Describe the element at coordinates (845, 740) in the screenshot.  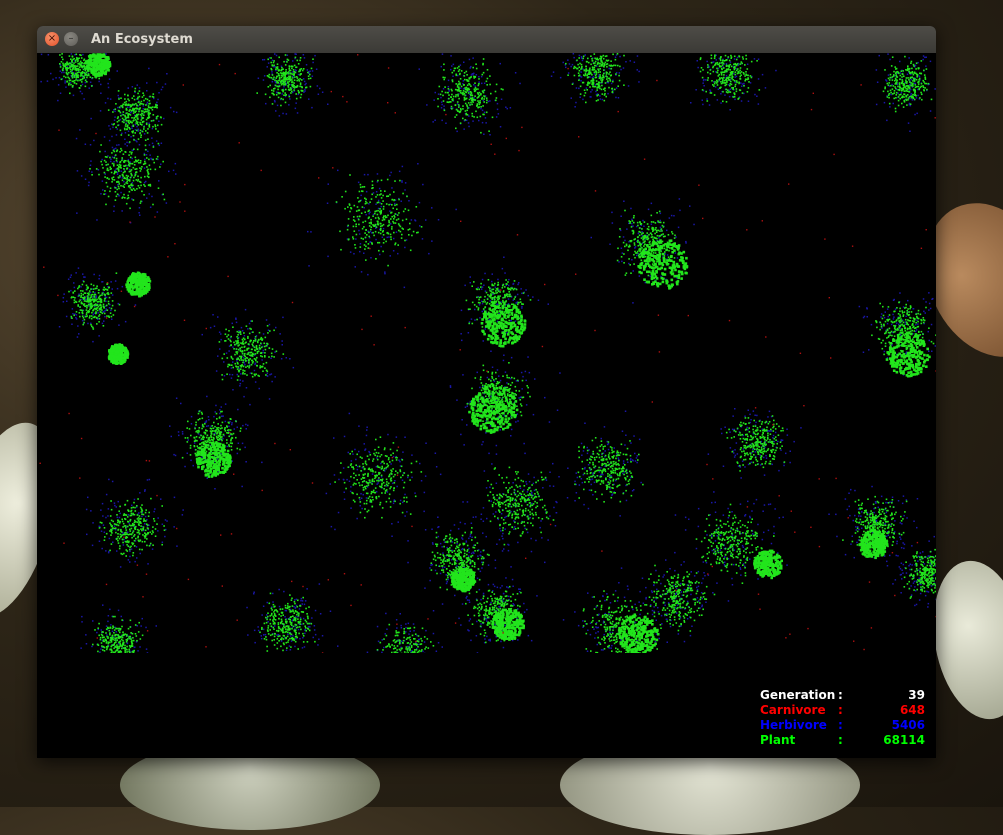
I see `stat-plant: Plant : 68114` at that location.